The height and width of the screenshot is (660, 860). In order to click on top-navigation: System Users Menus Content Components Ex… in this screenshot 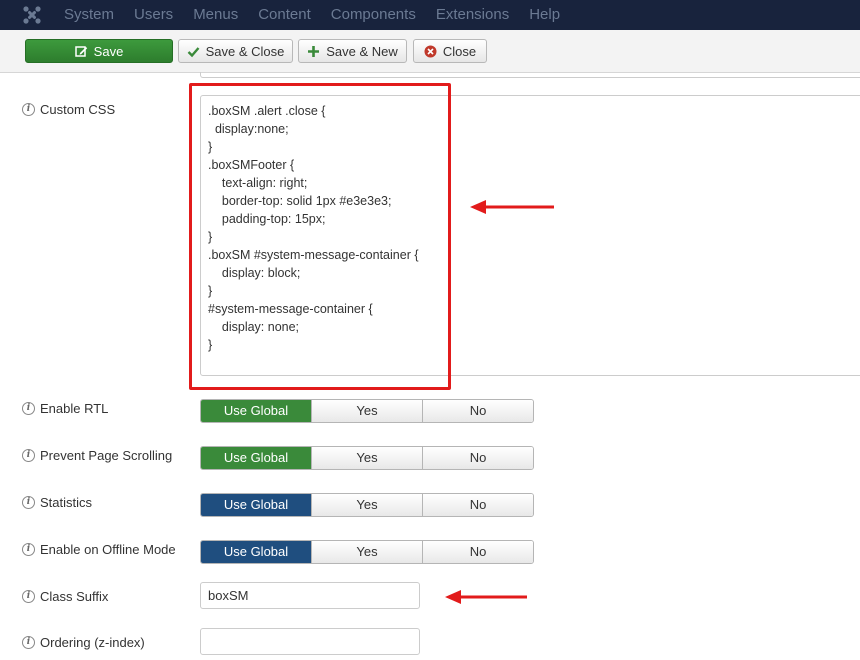, I will do `click(430, 15)`.